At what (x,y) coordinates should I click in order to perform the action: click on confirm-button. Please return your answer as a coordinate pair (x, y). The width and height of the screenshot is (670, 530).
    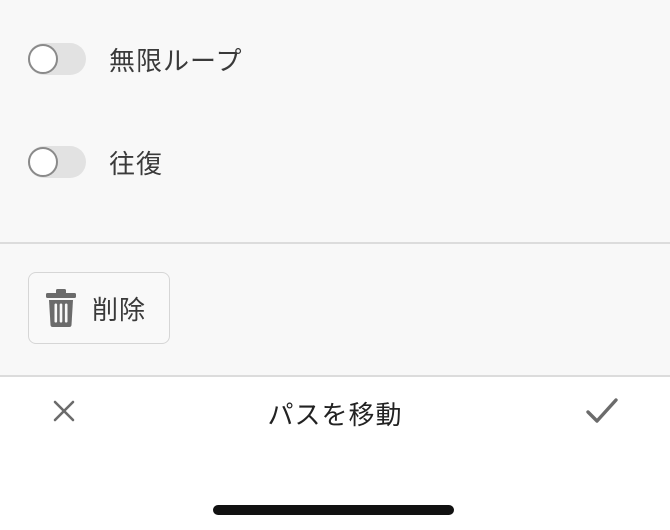
    Looking at the image, I should click on (602, 413).